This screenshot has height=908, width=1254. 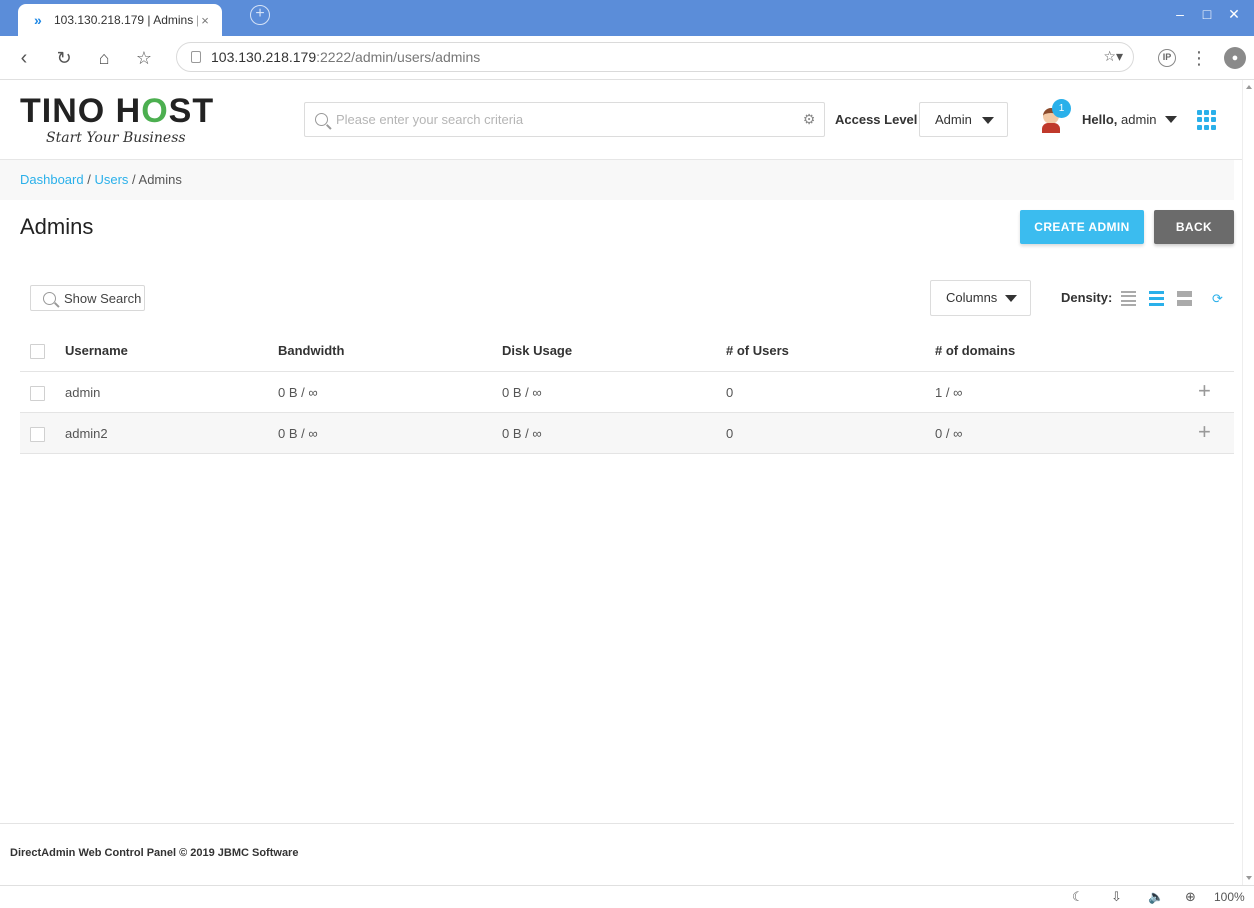 I want to click on tinohost-logo: TINO HOST Start Your Business, so click(x=117, y=120).